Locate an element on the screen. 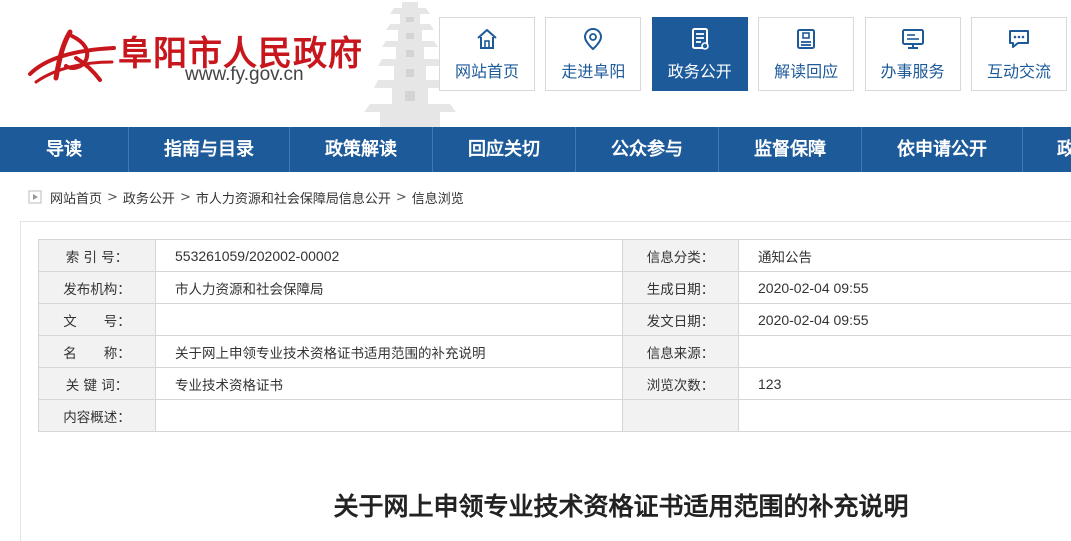 This screenshot has height=541, width=1071. breadcrumb-home: 网站首页 is located at coordinates (76, 197).